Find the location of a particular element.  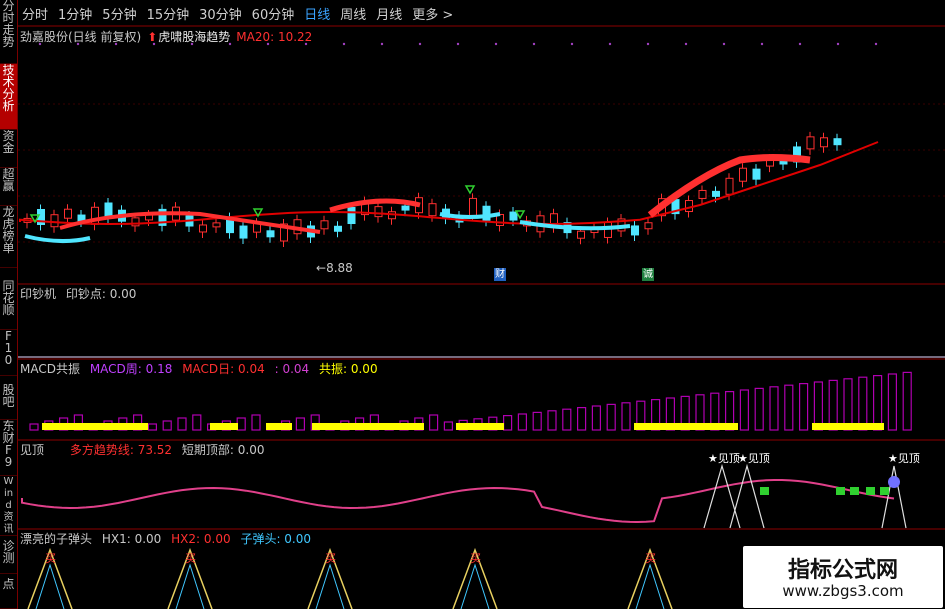

hx2-value: HX2: 0.00 is located at coordinates (201, 539).